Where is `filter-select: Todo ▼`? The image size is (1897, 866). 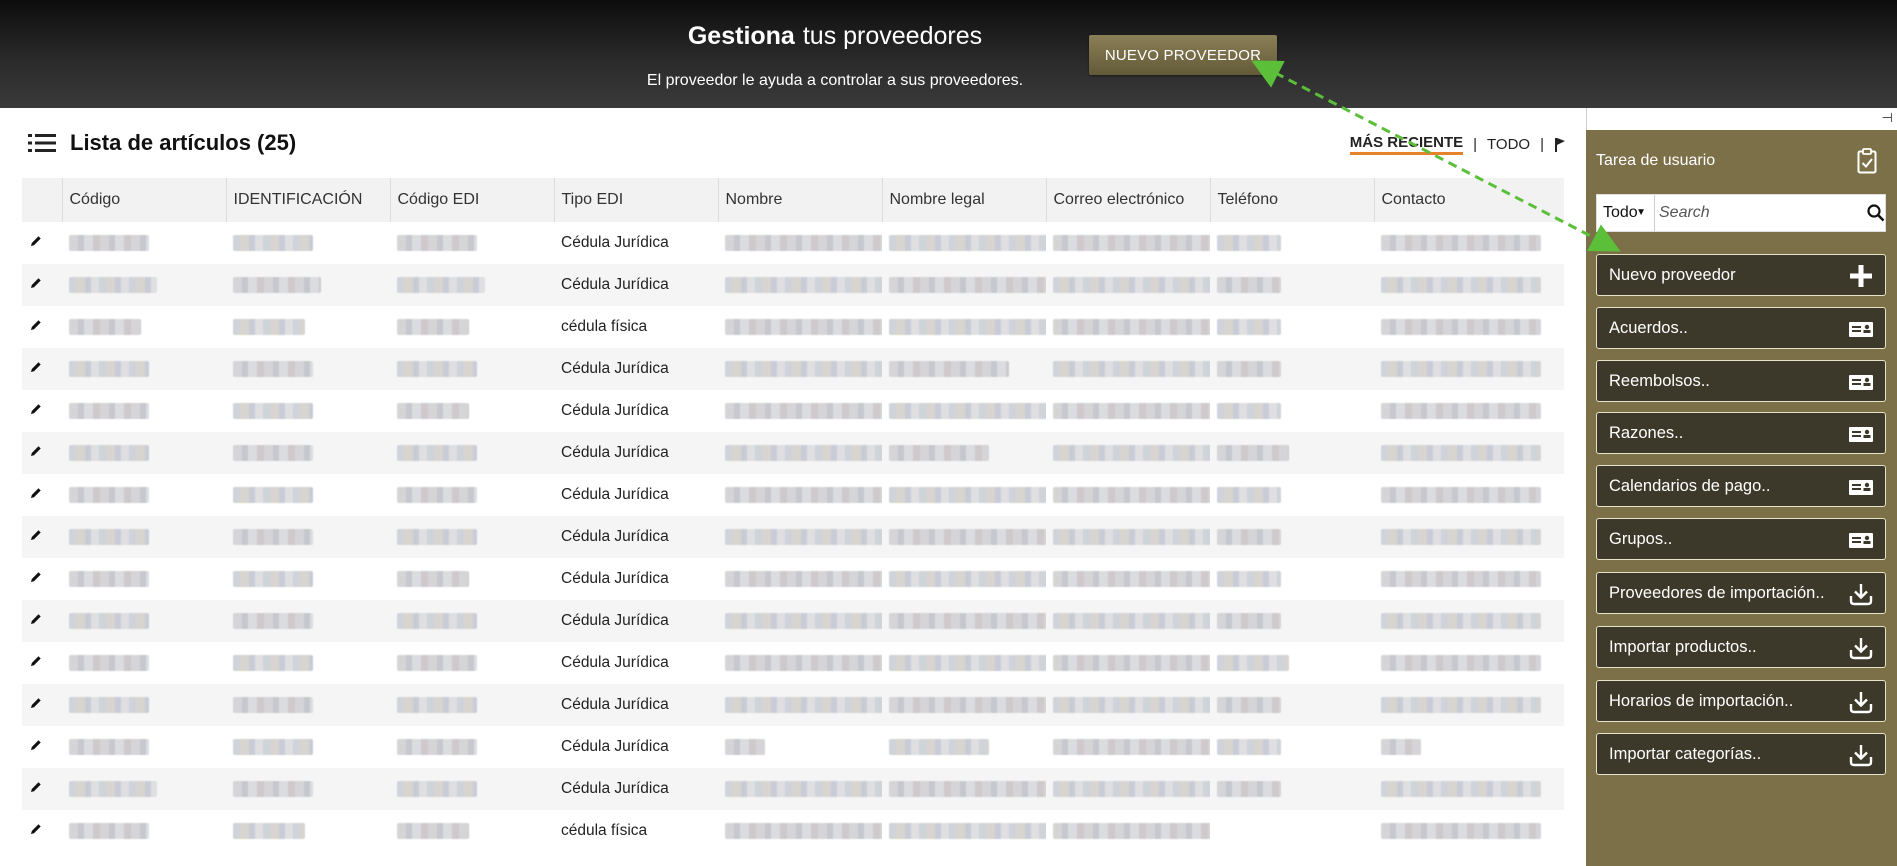 filter-select: Todo ▼ is located at coordinates (1626, 213).